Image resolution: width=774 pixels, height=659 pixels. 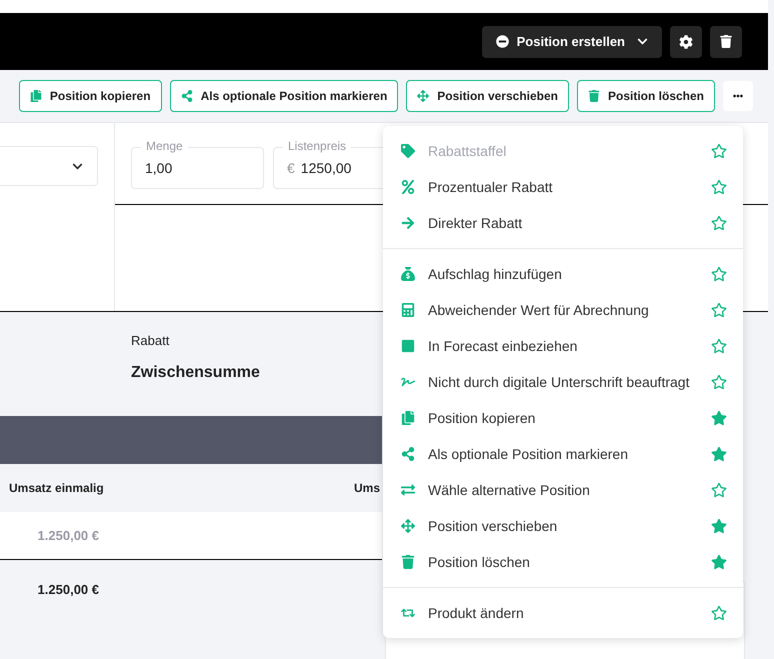 What do you see at coordinates (408, 187) in the screenshot?
I see `percent-icon` at bounding box center [408, 187].